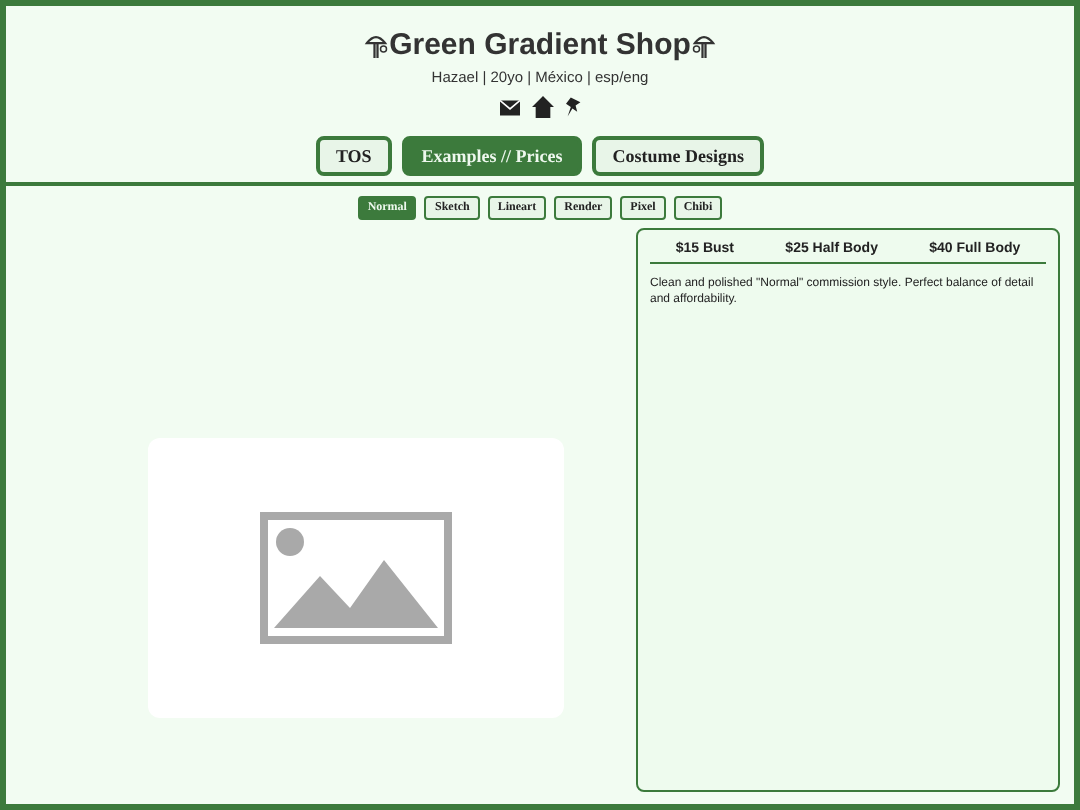  What do you see at coordinates (542, 107) in the screenshot?
I see `home-icon` at bounding box center [542, 107].